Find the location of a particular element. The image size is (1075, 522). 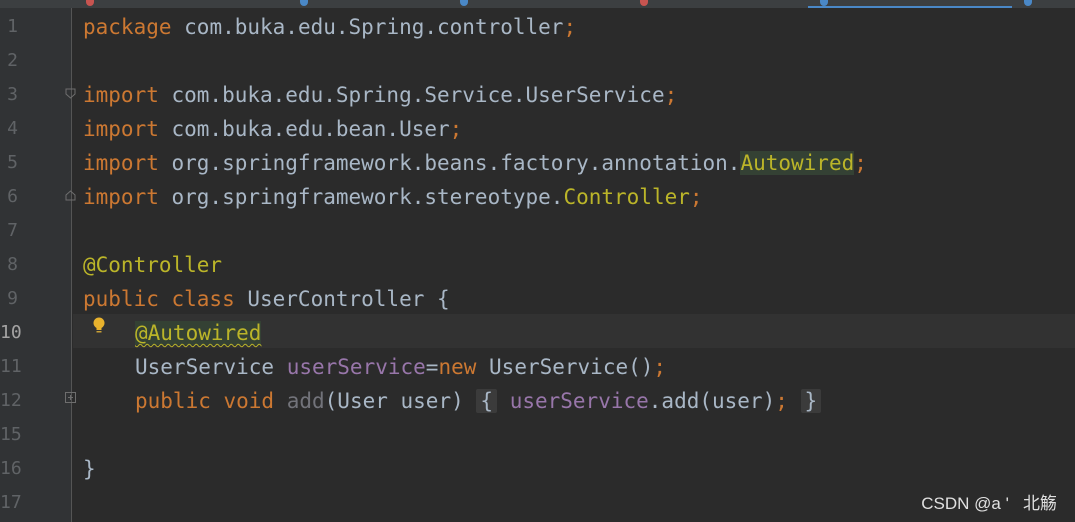

code-line-16: } is located at coordinates (89, 469).